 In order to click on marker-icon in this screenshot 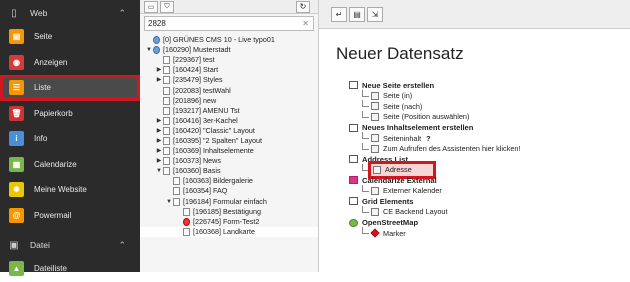, I will do `click(375, 233)`.